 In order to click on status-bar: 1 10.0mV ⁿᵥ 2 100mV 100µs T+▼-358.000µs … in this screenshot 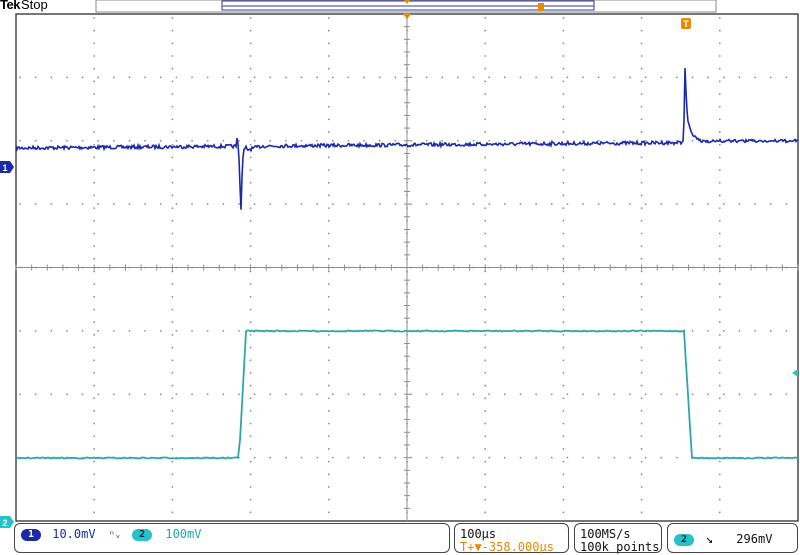, I will do `click(400, 539)`.